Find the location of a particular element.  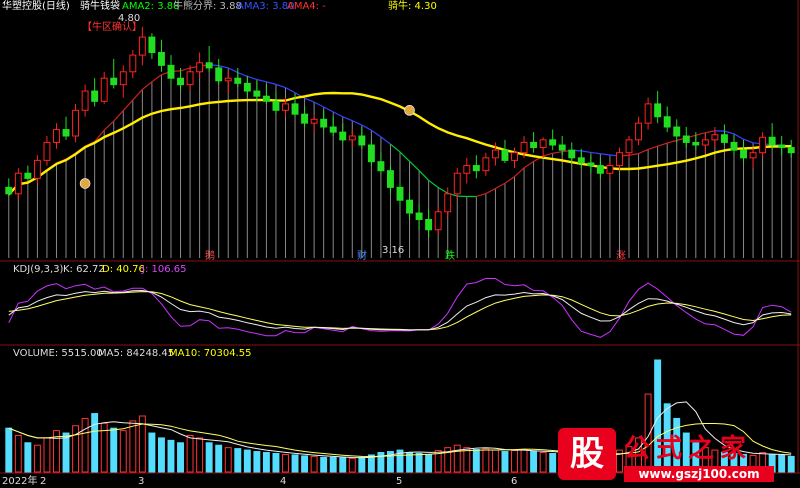

watermark-logo: 股 is located at coordinates (587, 454).